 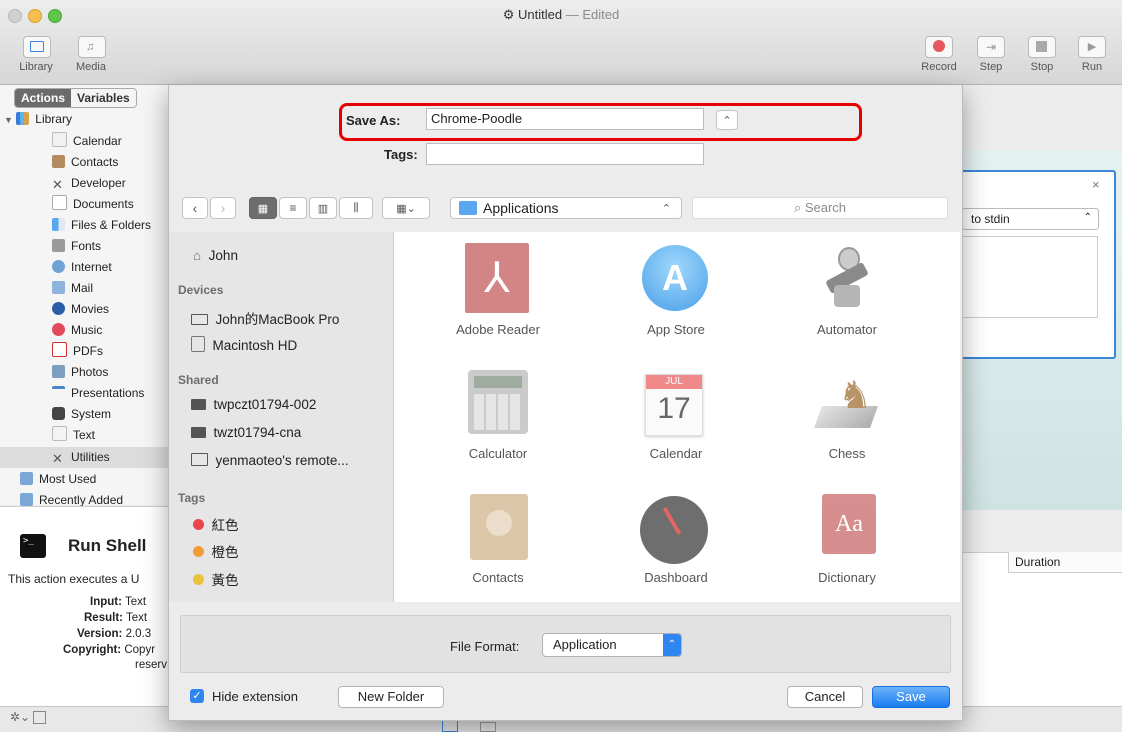 I want to click on script-textarea, so click(x=1030, y=277).